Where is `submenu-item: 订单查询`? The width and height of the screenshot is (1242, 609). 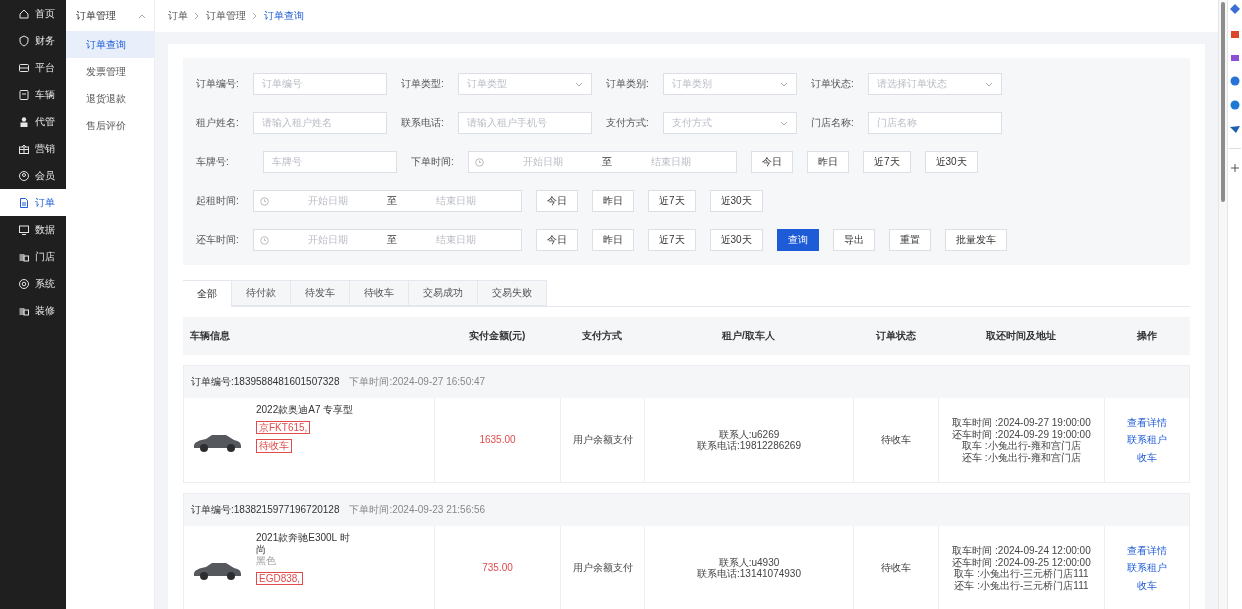 submenu-item: 订单查询 is located at coordinates (110, 44).